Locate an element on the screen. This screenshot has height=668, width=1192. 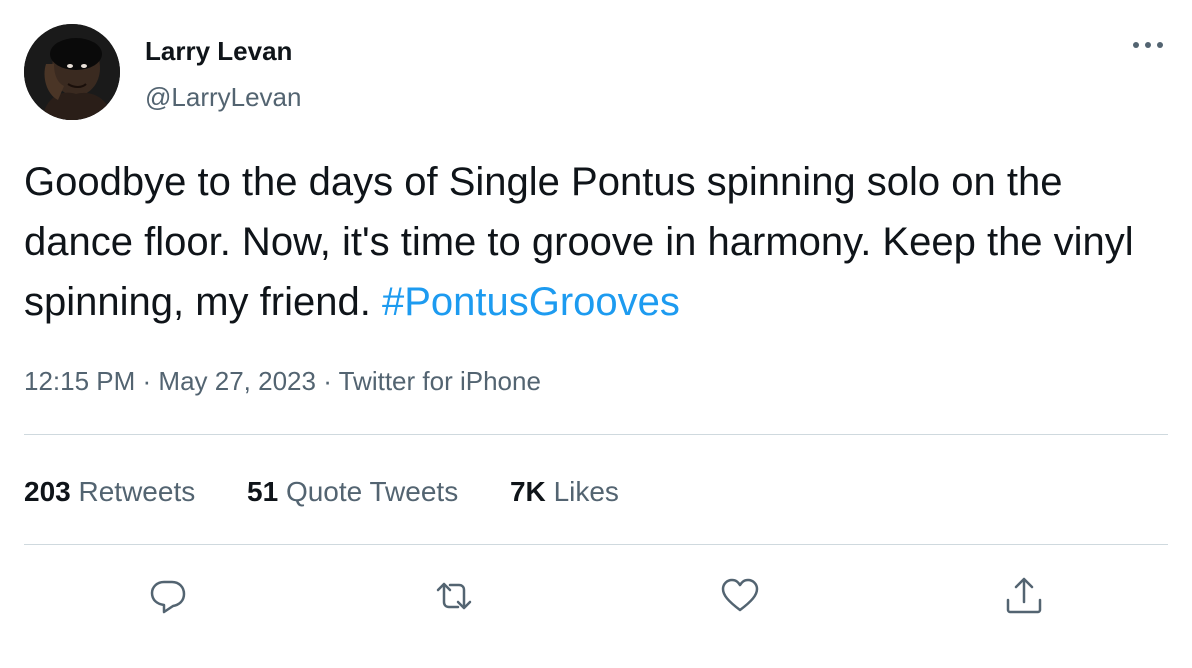
retweet-icon is located at coordinates (454, 596).